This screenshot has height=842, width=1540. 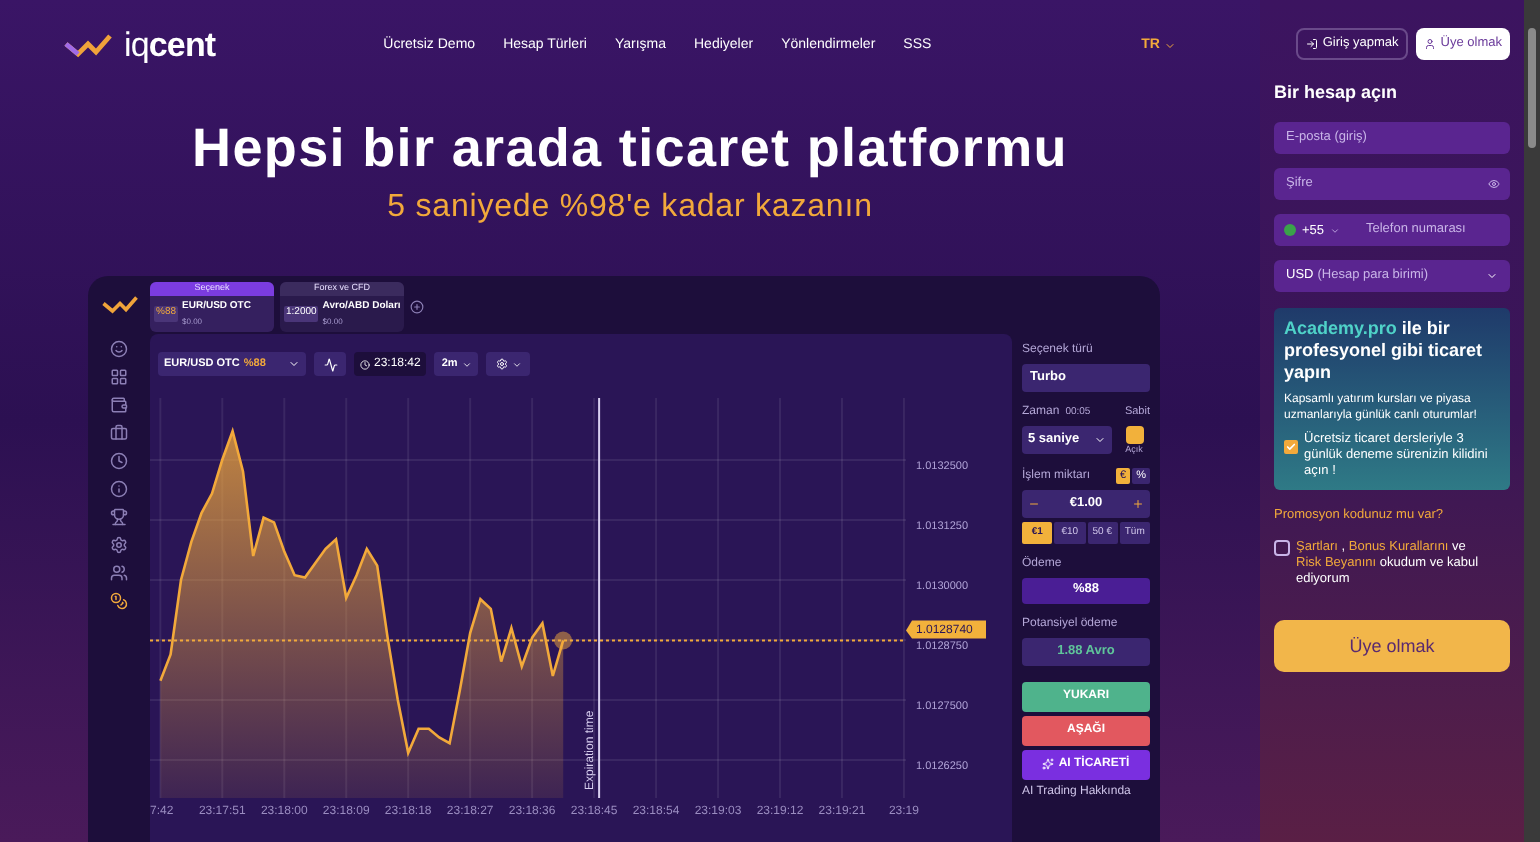 I want to click on terms-checkbox, so click(x=1282, y=548).